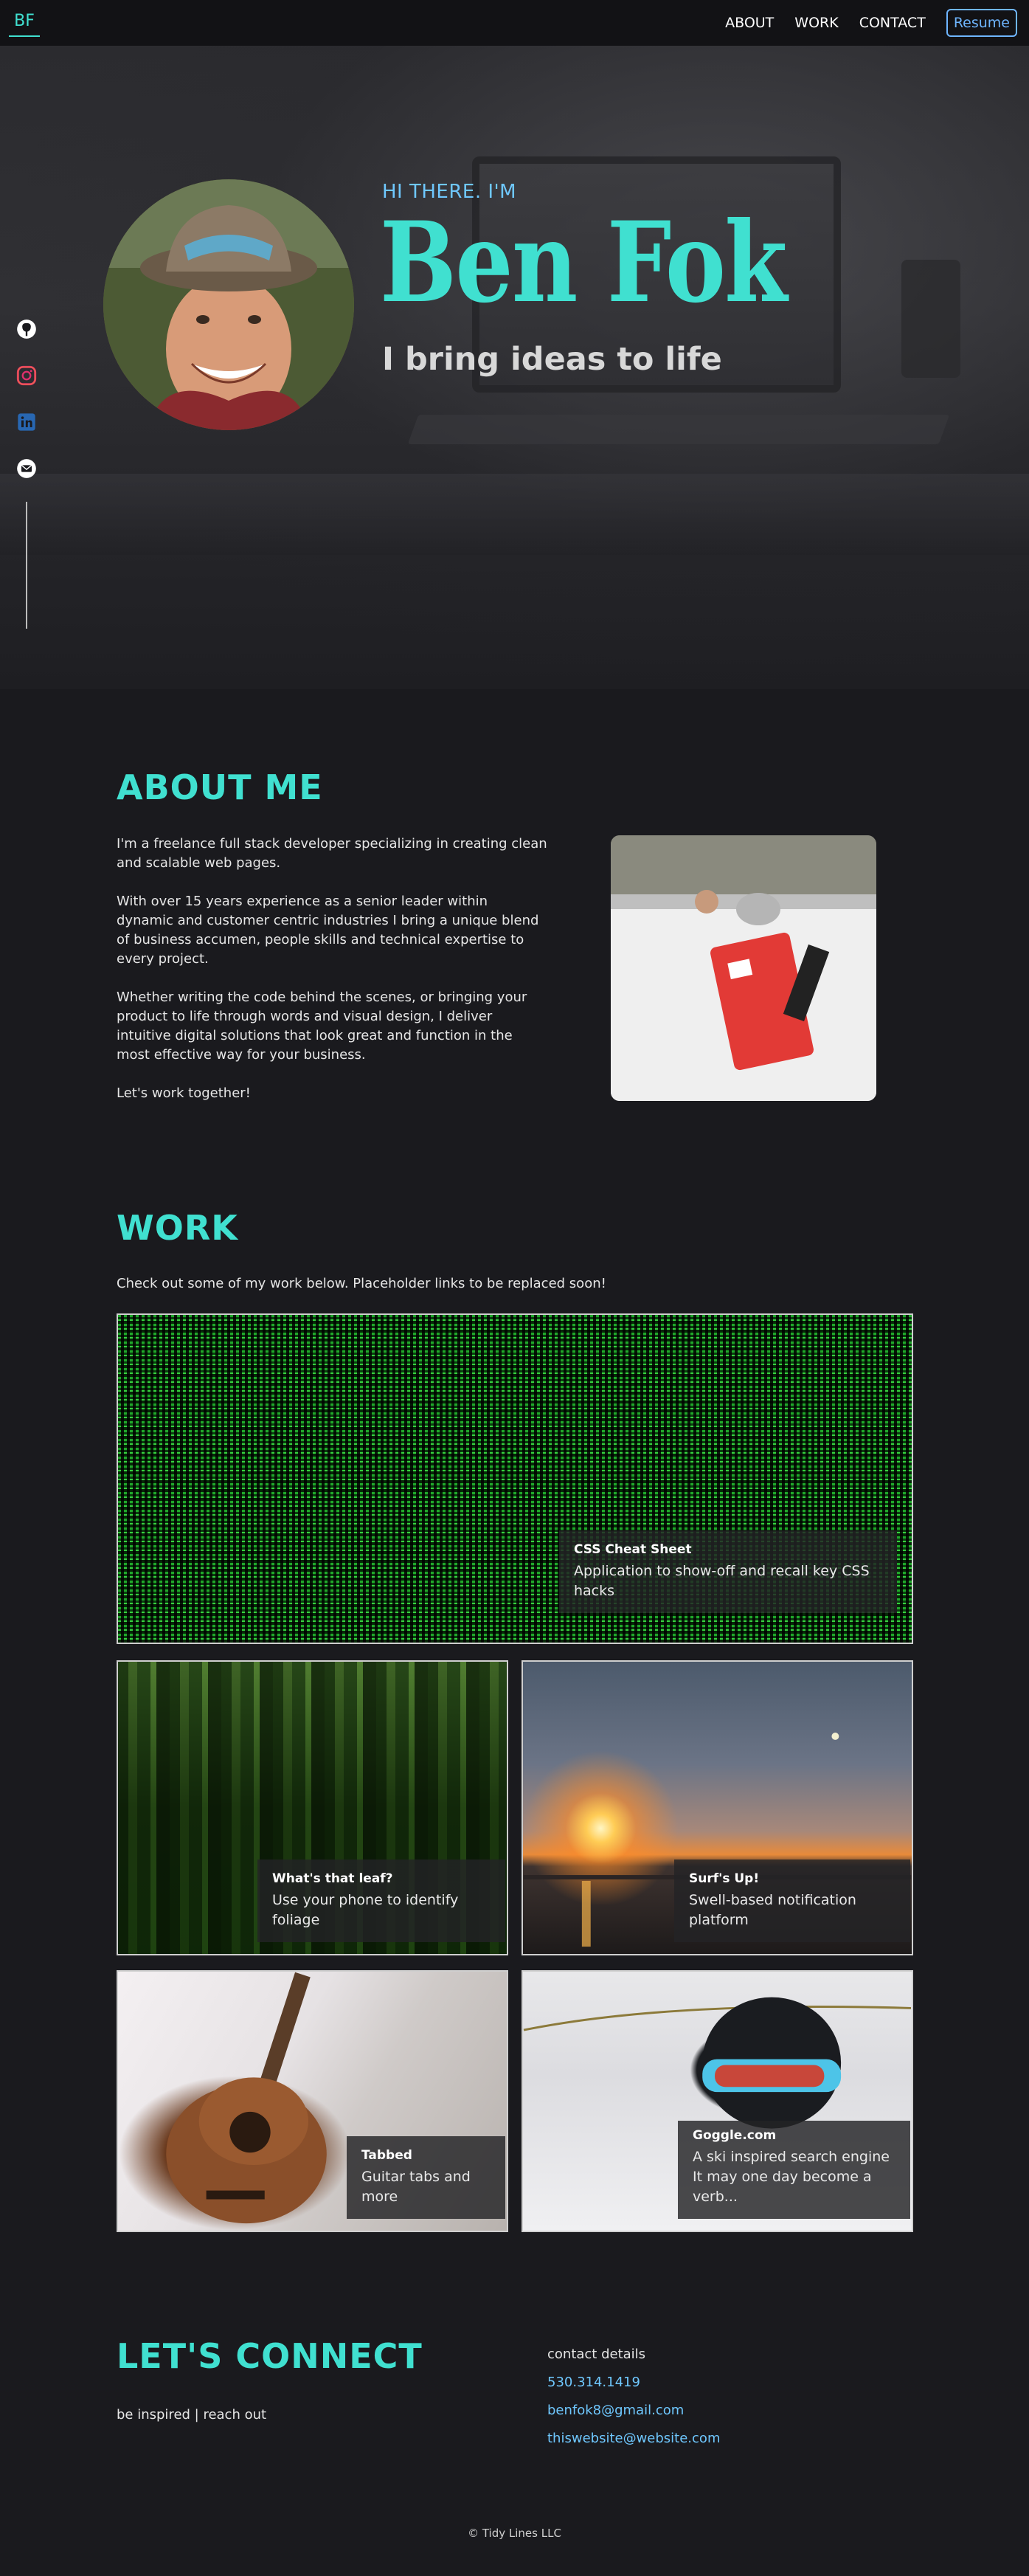  Describe the element at coordinates (184, 1093) in the screenshot. I see `about-paragraph: Let's work together!` at that location.